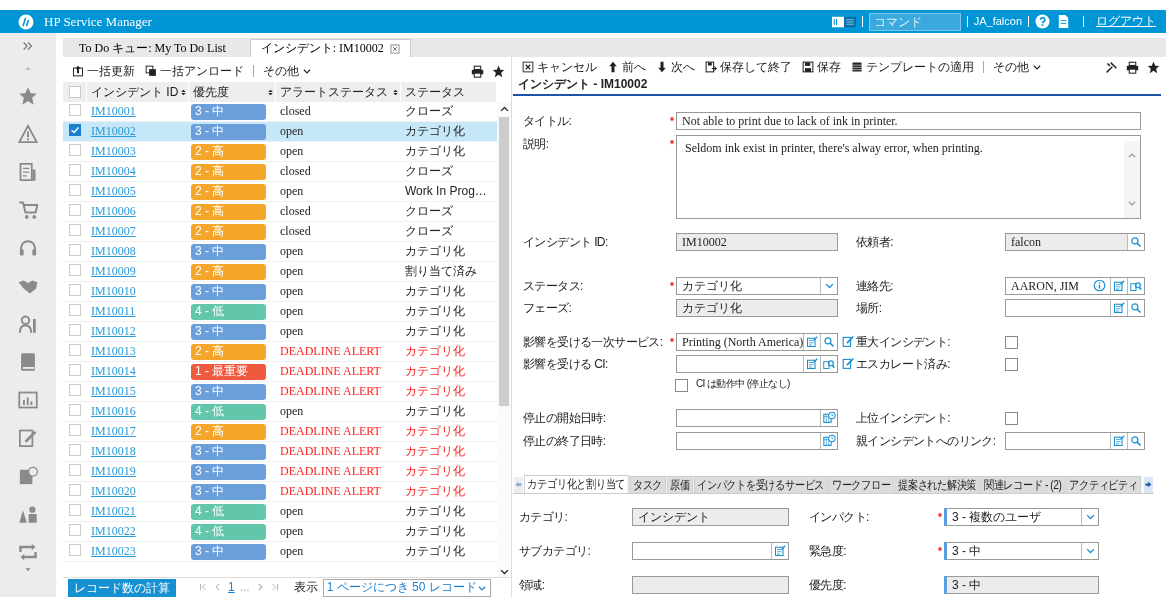 Image resolution: width=1166 pixels, height=597 pixels. Describe the element at coordinates (280, 212) in the screenshot. I see `table-row: IM10006 2 - 高 closed クローズ` at that location.